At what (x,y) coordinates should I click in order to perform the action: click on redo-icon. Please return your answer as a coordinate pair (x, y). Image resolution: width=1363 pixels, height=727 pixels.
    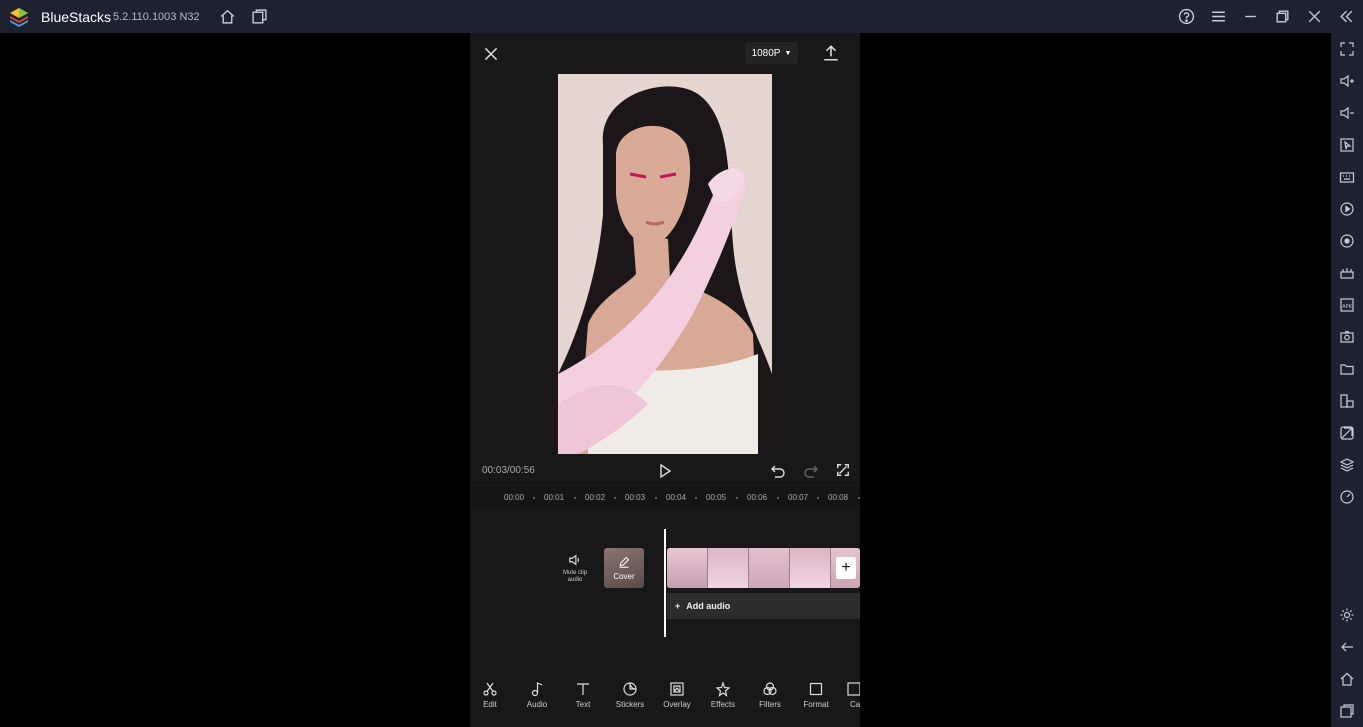
    Looking at the image, I should click on (811, 471).